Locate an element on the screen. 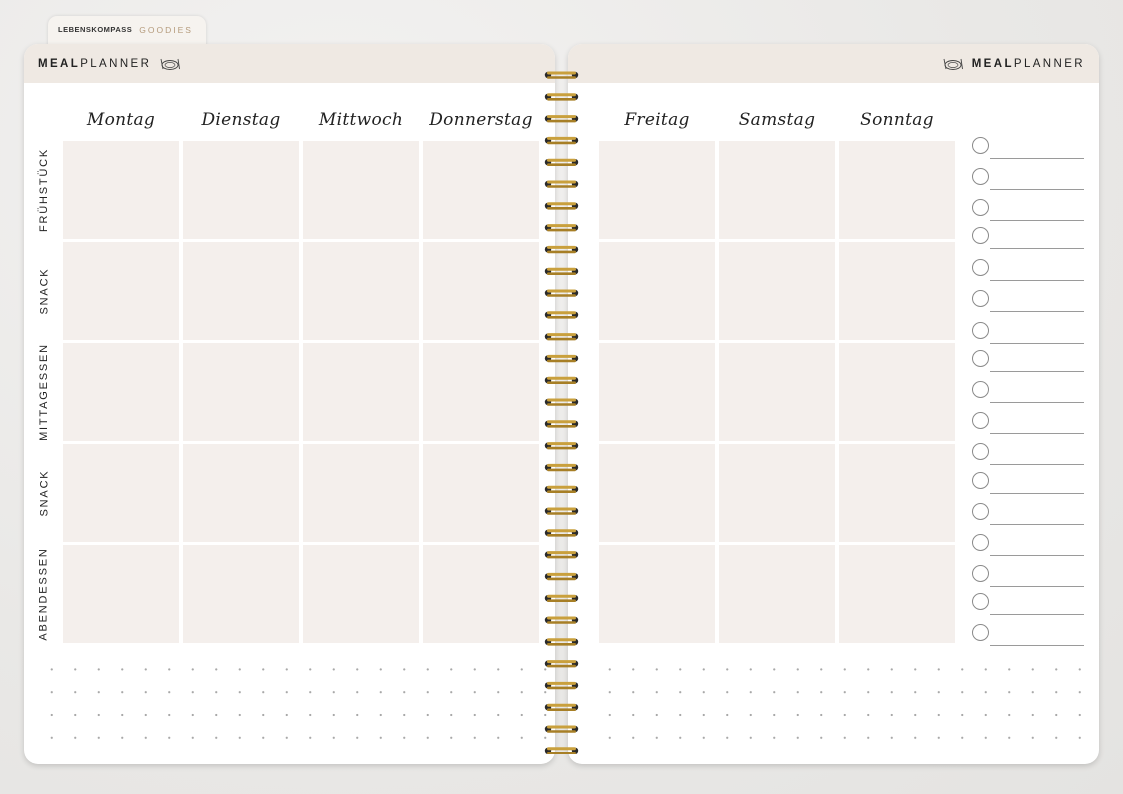  meal-label-text: MITTAGESSEN is located at coordinates (44, 392).